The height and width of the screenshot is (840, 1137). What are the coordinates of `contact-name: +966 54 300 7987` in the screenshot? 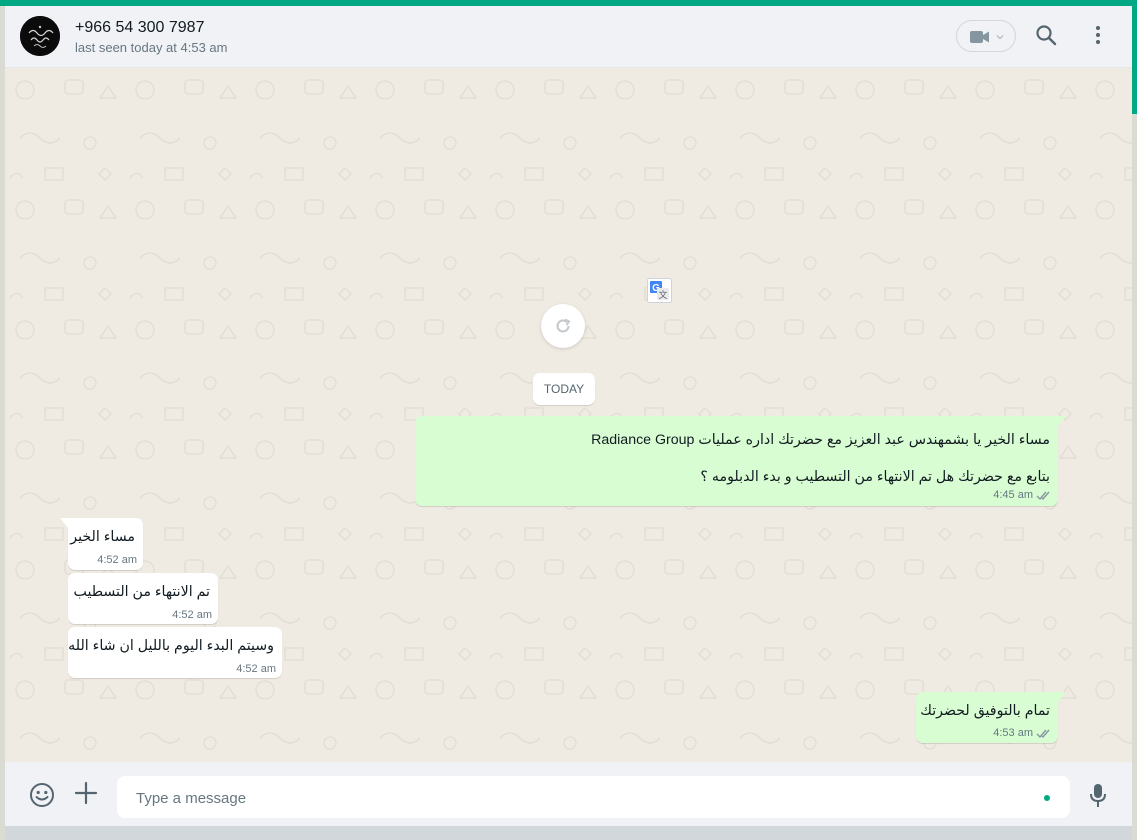 It's located at (139, 28).